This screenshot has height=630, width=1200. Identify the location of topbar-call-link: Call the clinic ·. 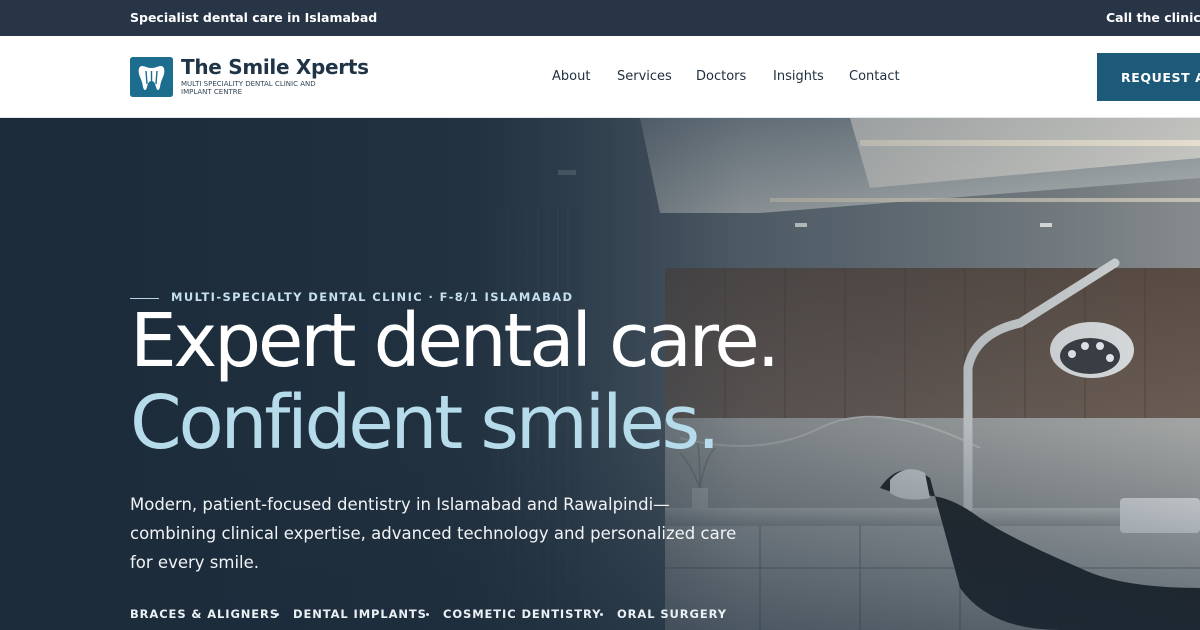
(1153, 17).